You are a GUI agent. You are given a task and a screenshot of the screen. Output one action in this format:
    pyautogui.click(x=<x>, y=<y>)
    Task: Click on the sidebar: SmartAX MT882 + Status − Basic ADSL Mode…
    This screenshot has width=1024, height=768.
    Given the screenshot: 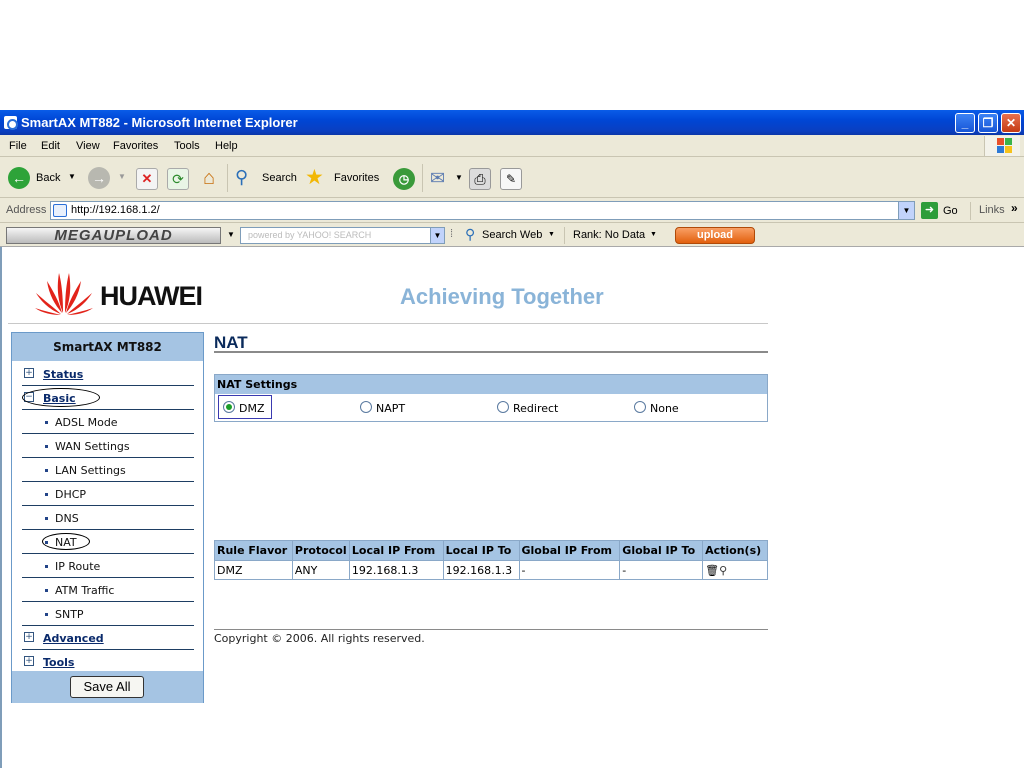 What is the action you would take?
    pyautogui.click(x=107, y=517)
    